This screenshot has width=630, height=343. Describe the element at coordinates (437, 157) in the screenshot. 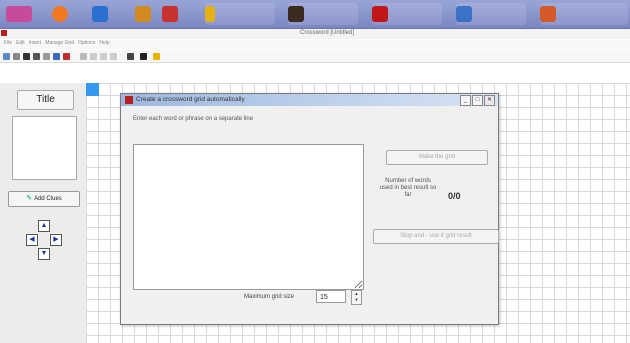

I see `make-grid-button: Make the grid` at that location.